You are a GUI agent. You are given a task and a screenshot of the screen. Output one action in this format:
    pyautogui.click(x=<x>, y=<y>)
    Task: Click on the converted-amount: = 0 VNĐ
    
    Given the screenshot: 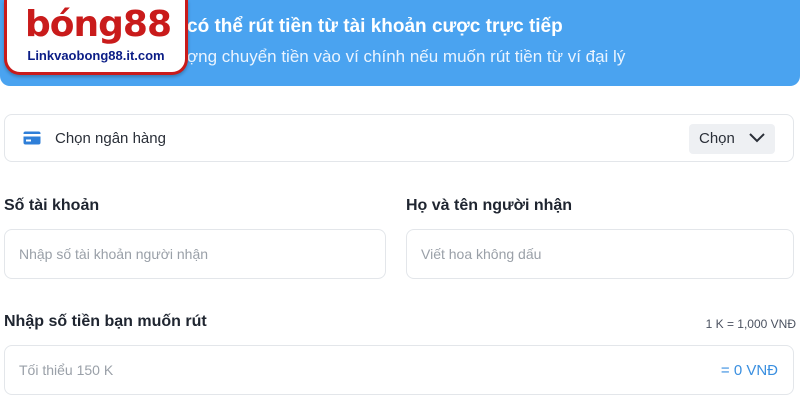 What is the action you would take?
    pyautogui.click(x=749, y=370)
    